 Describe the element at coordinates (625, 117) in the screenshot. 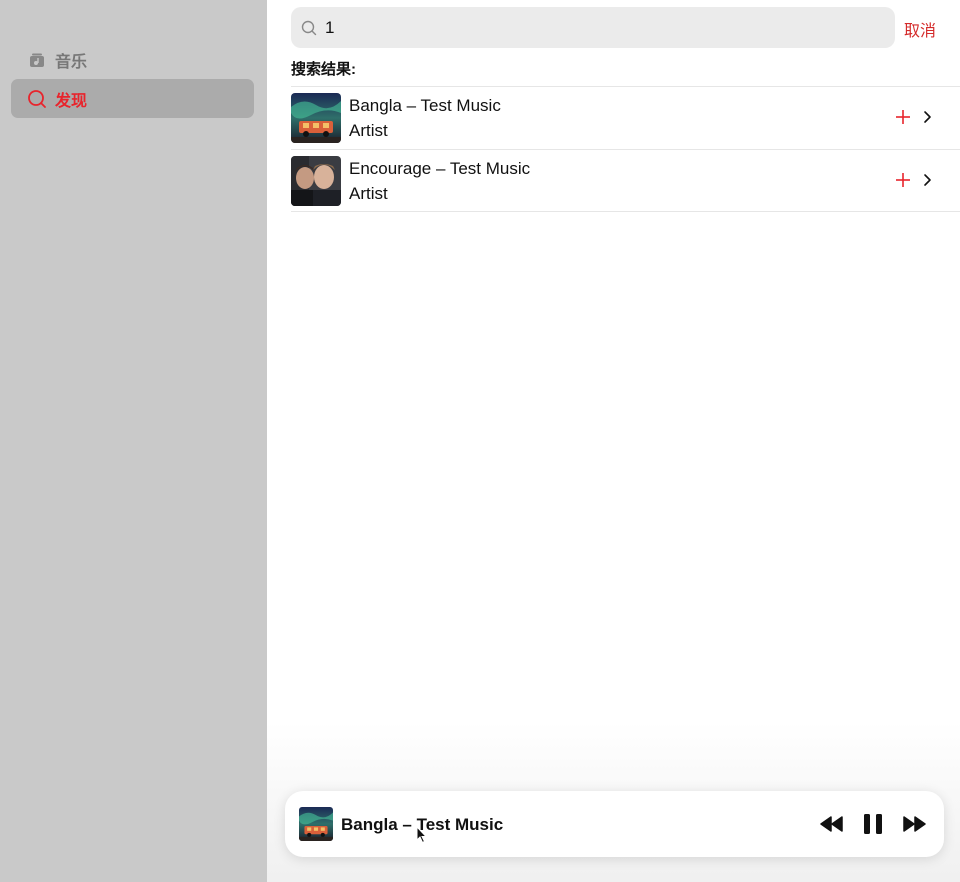

I see `result-row: Bangla – Test Music Artist` at that location.